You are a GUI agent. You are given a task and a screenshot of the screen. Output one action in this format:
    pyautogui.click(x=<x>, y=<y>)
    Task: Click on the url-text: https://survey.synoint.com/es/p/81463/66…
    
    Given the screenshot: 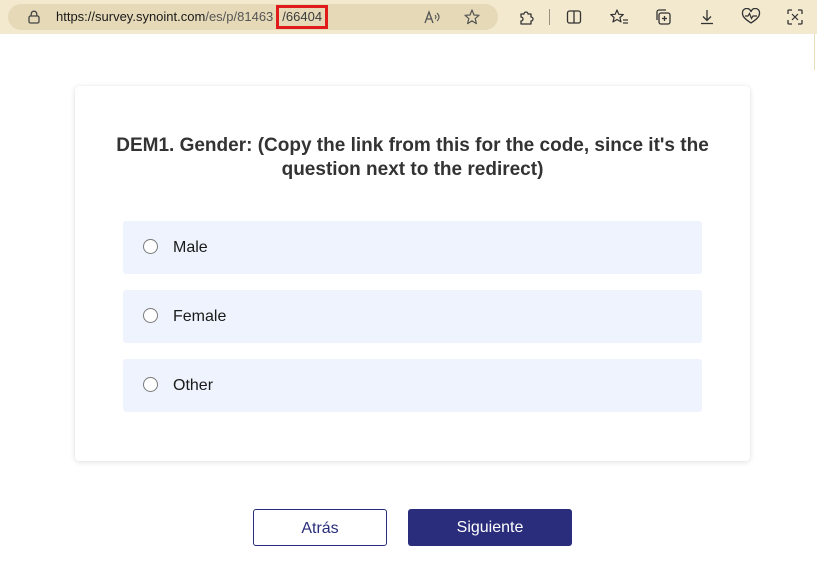 What is the action you would take?
    pyautogui.click(x=192, y=17)
    